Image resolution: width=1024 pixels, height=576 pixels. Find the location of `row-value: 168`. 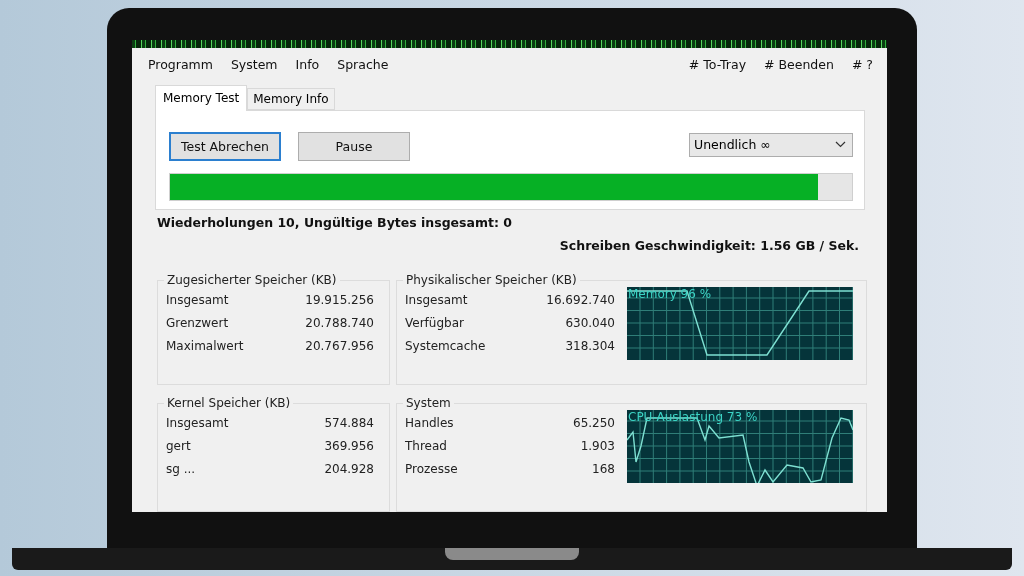

row-value: 168 is located at coordinates (603, 468).